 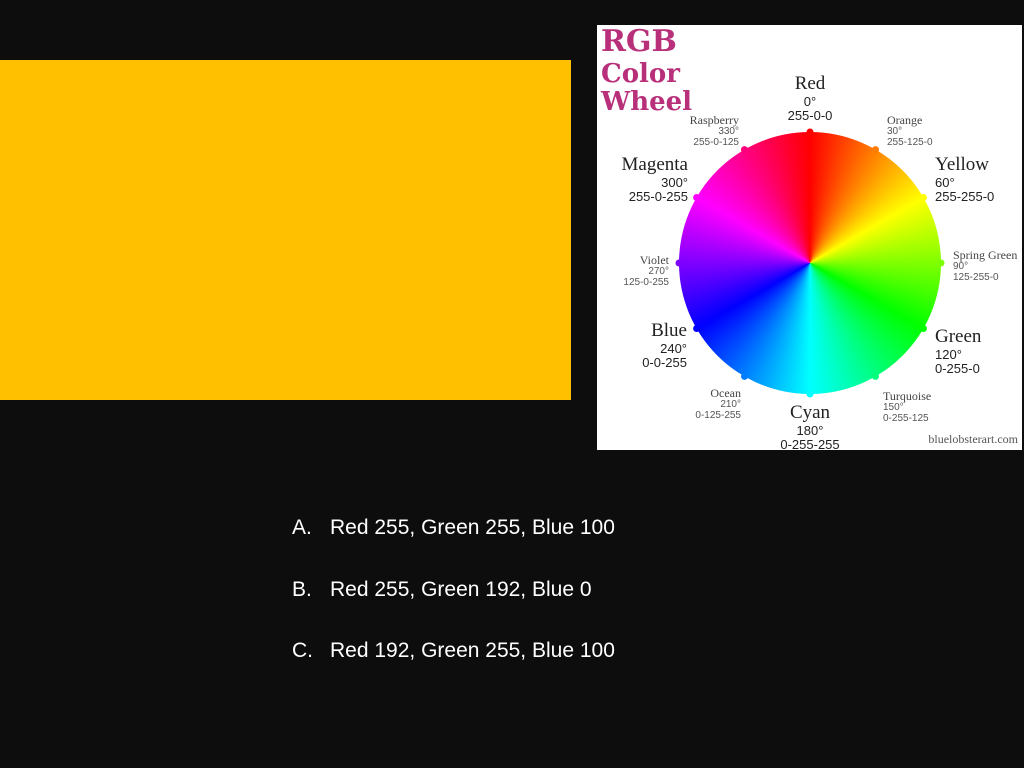 What do you see at coordinates (744, 376) in the screenshot?
I see `hue-dot-ocean` at bounding box center [744, 376].